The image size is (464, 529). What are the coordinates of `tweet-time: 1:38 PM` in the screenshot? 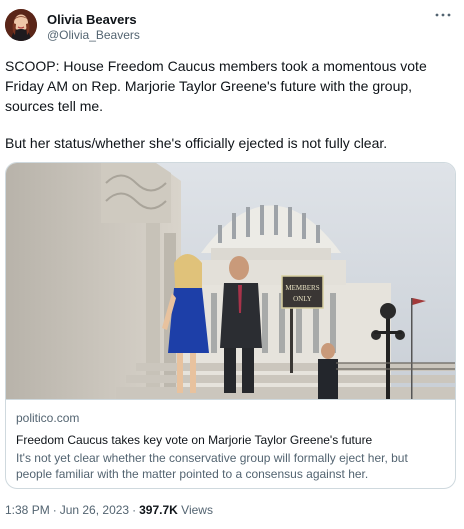 It's located at (27, 510).